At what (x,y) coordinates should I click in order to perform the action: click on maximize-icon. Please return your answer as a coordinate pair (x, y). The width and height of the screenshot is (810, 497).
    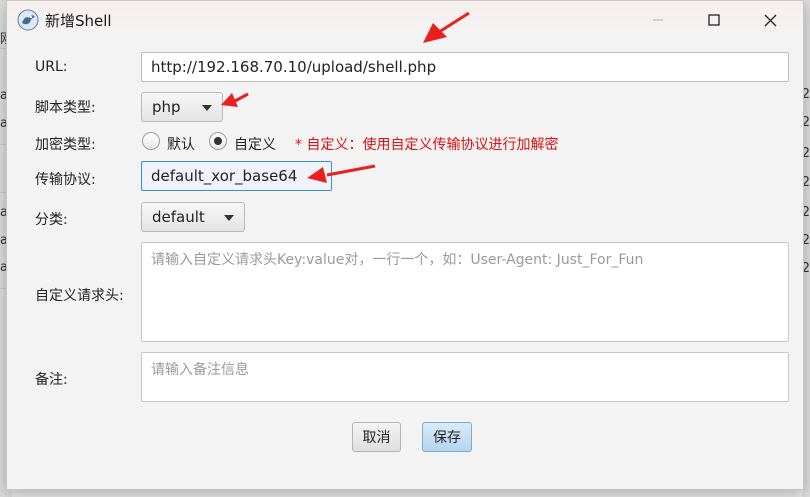
    Looking at the image, I should click on (714, 20).